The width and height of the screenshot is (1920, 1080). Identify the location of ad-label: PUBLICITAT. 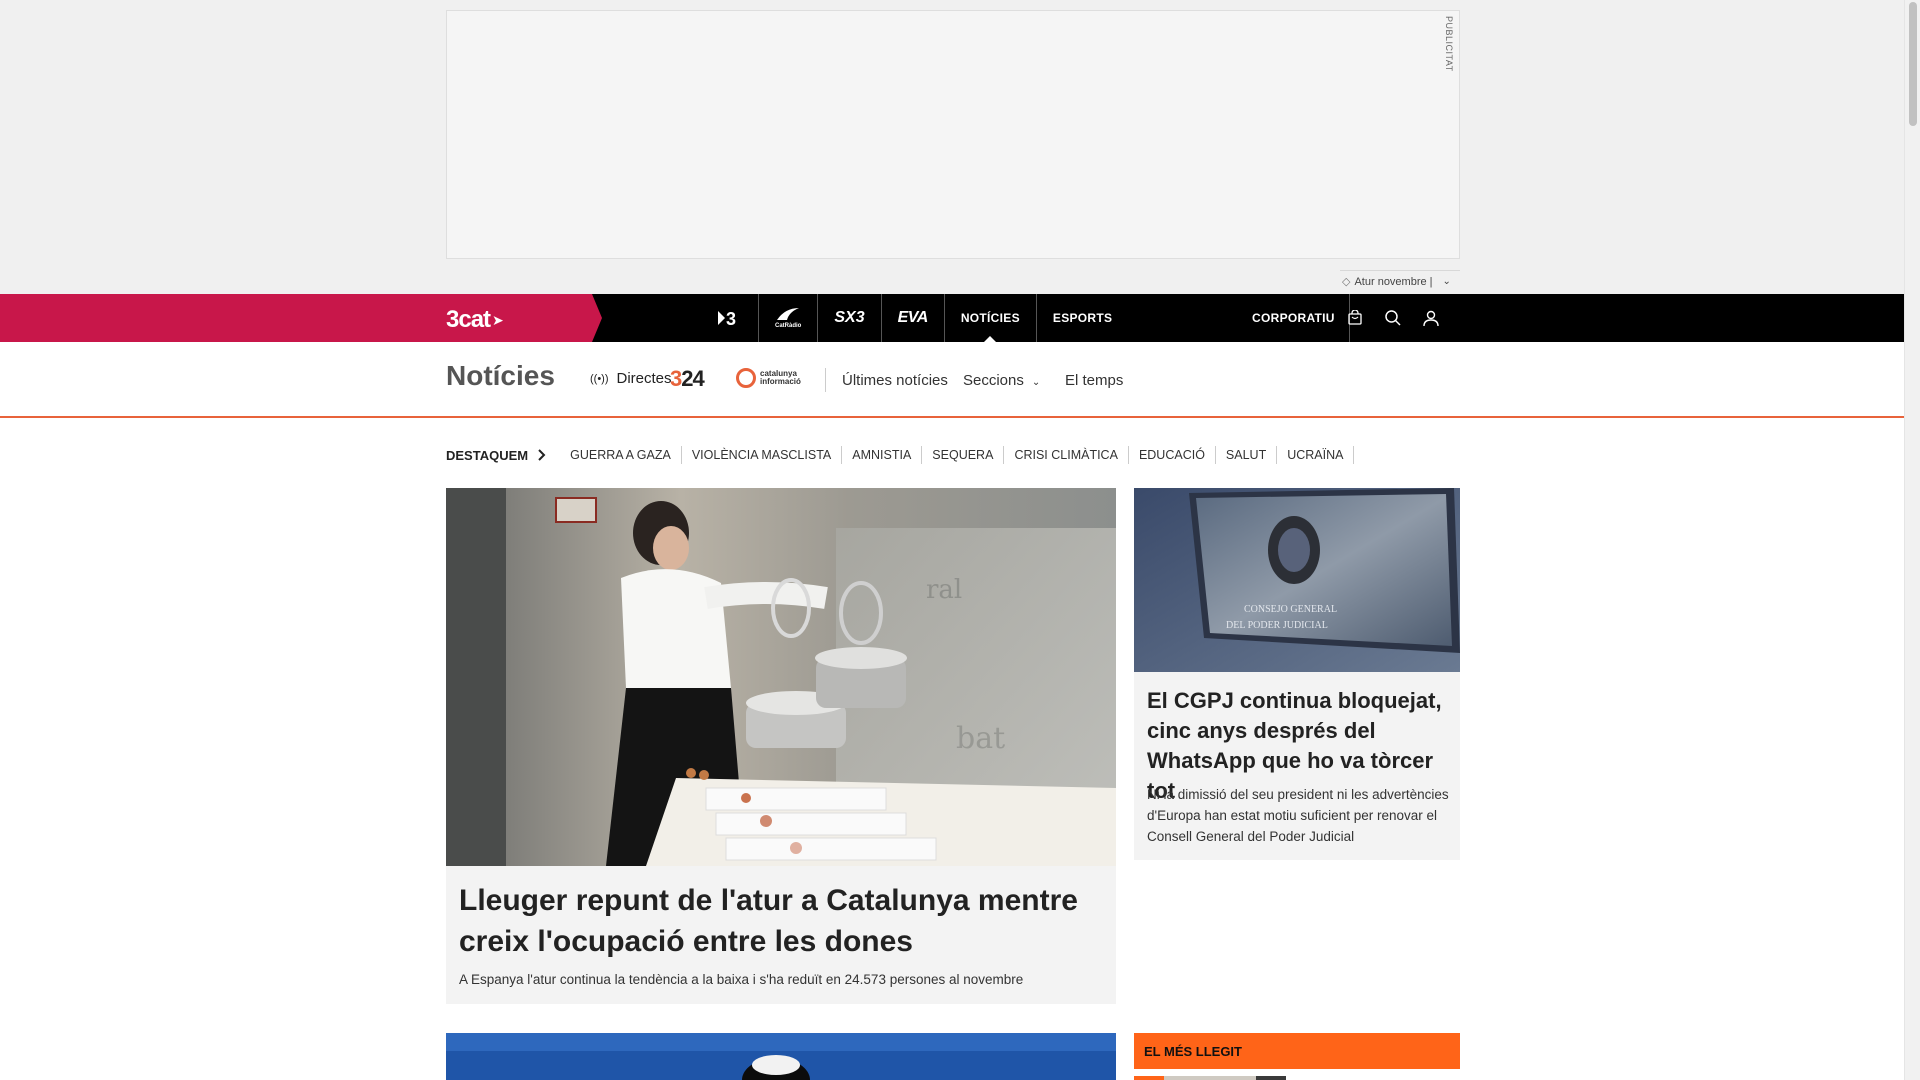
(1449, 44).